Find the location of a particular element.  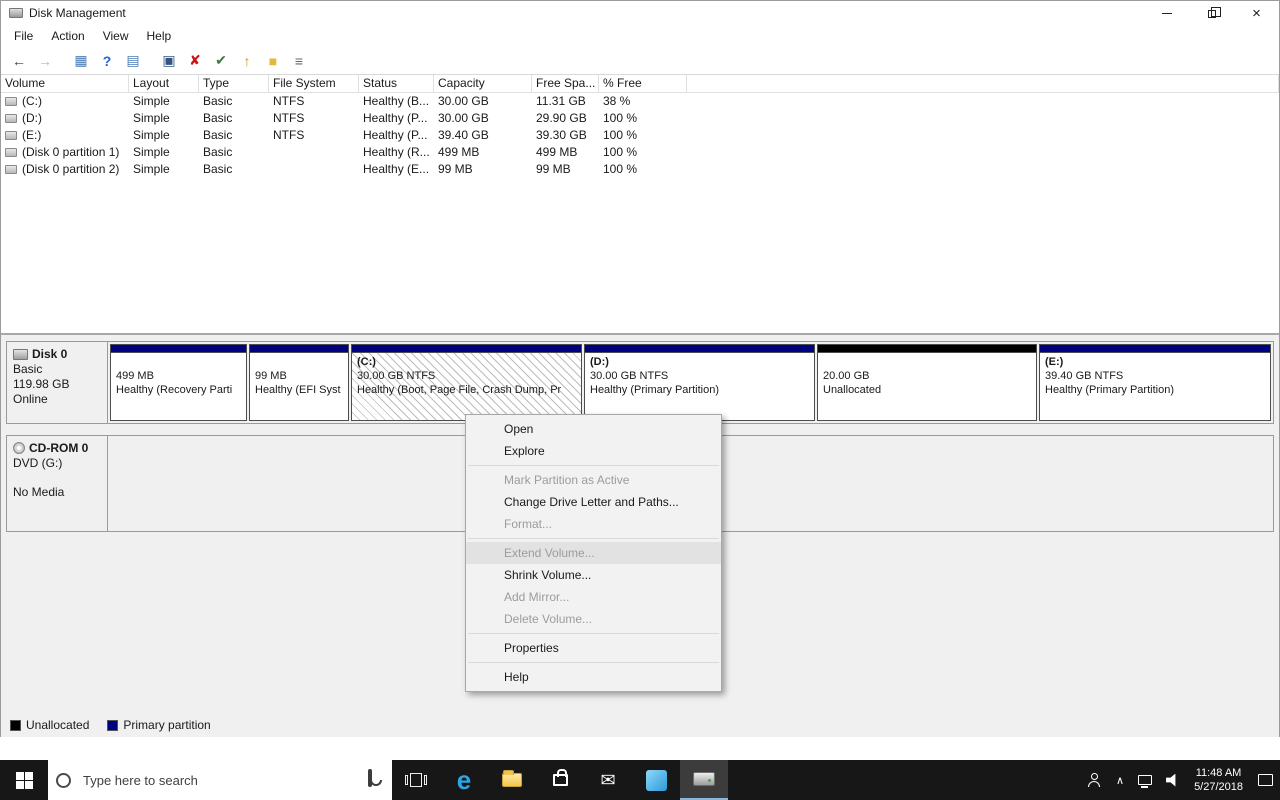

legend-primary-partition: Primary partition is located at coordinates (159, 725).